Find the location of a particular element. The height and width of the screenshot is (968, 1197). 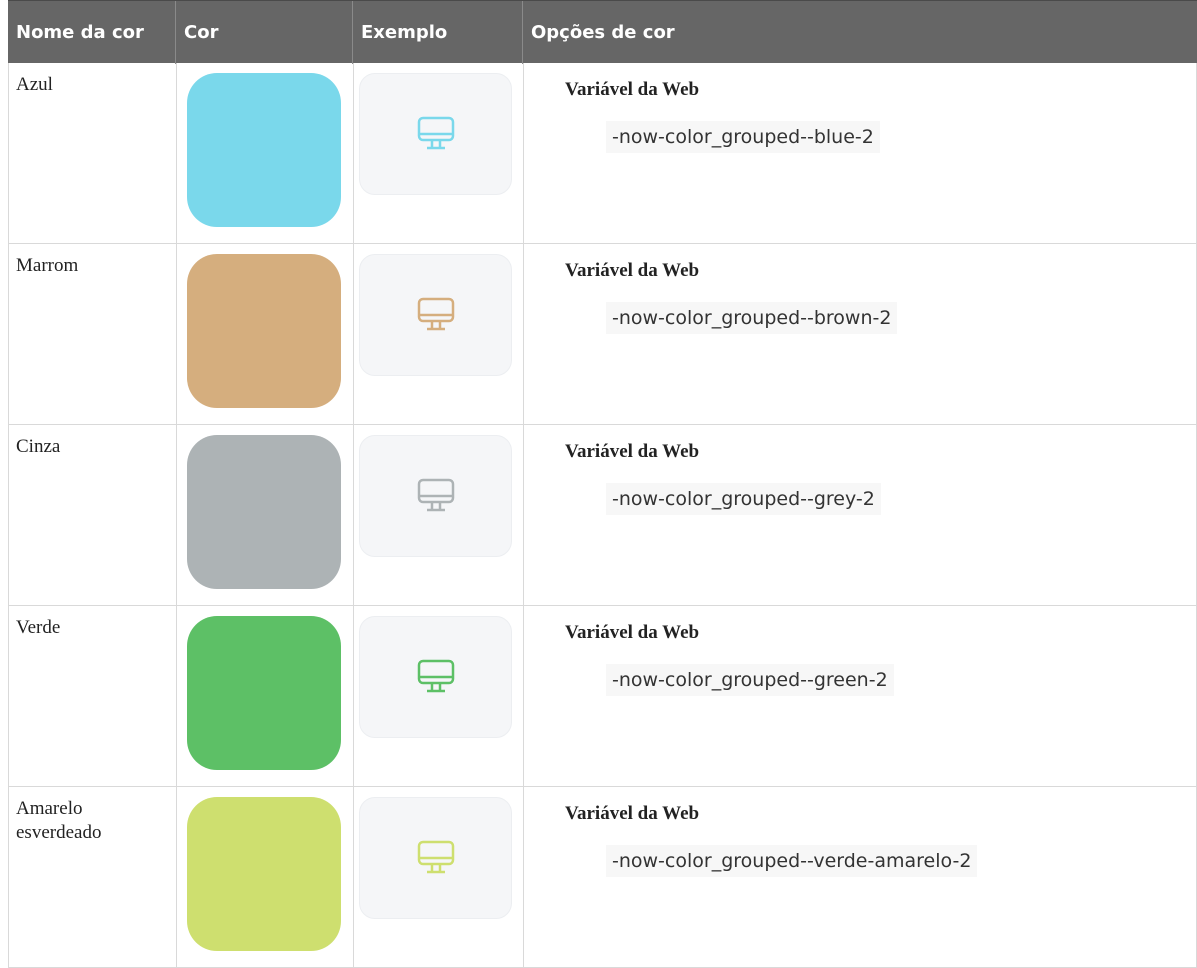

web-variable-code: -now-color_grouped--verde-amarelo-2 is located at coordinates (792, 861).